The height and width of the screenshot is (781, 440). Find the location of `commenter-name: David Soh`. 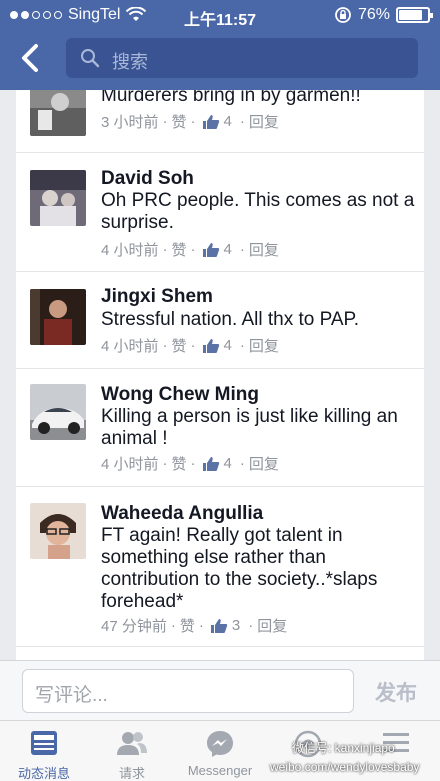

commenter-name: David Soh is located at coordinates (147, 179).